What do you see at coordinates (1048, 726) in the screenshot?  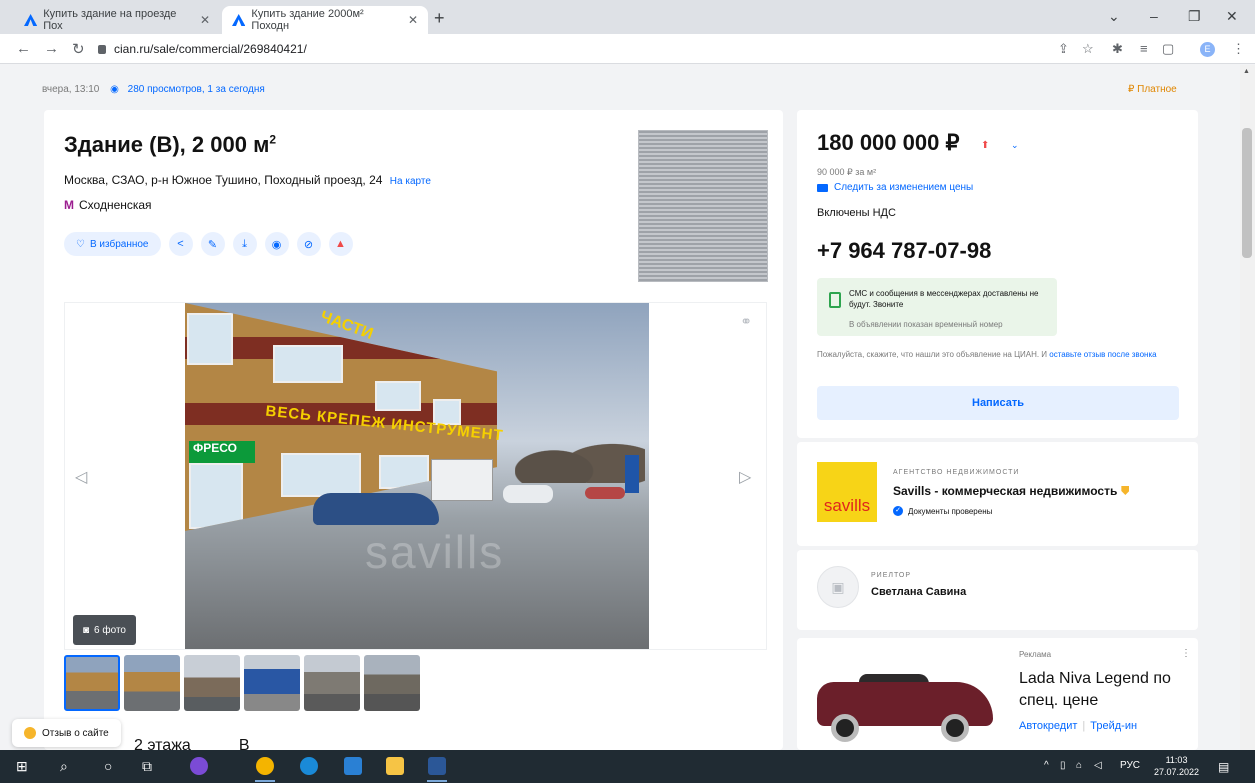 I see `ad-link-credit: Автокредит` at bounding box center [1048, 726].